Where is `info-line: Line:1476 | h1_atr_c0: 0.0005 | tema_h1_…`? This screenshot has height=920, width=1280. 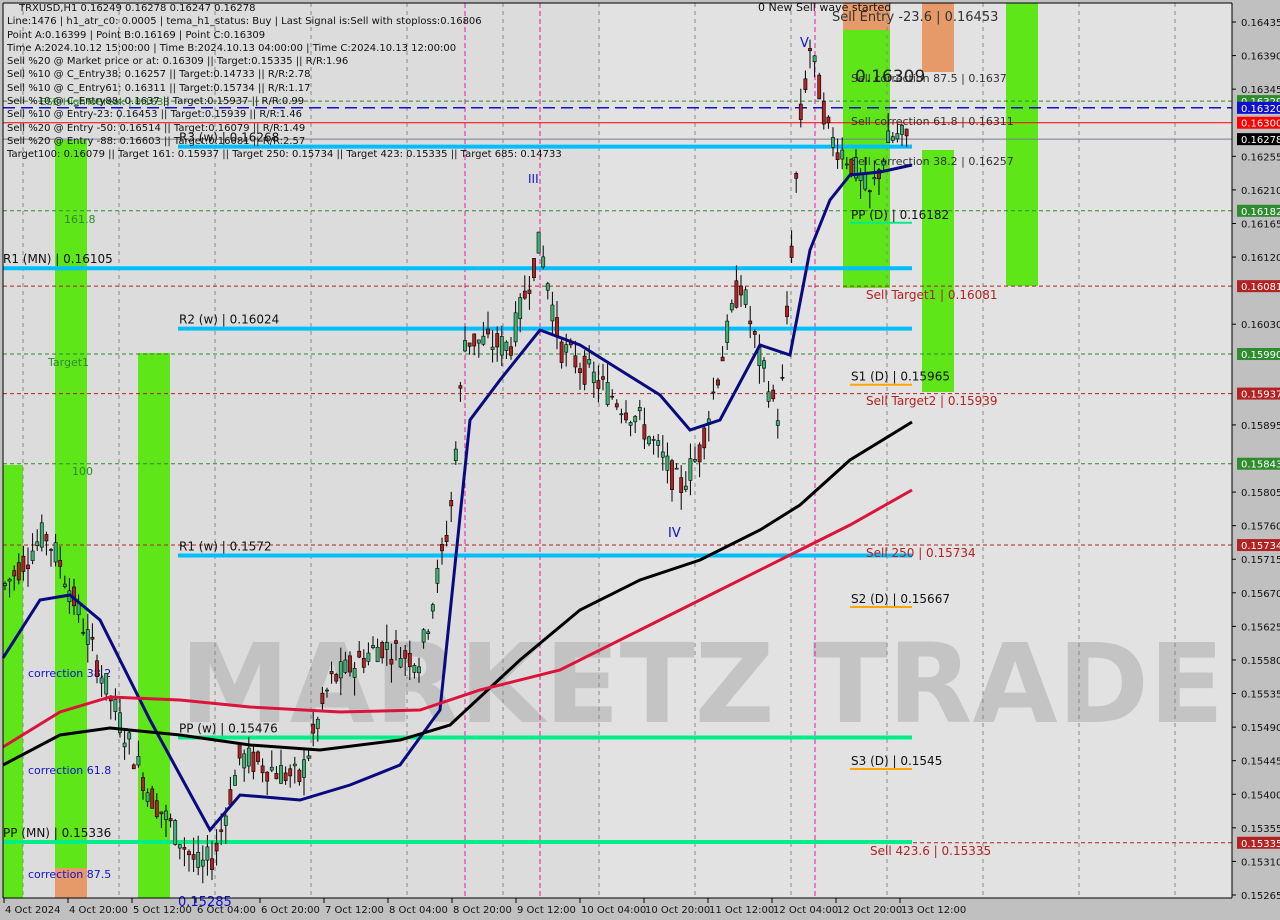 info-line: Line:1476 | h1_atr_c0: 0.0005 | tema_h1_… is located at coordinates (244, 22).